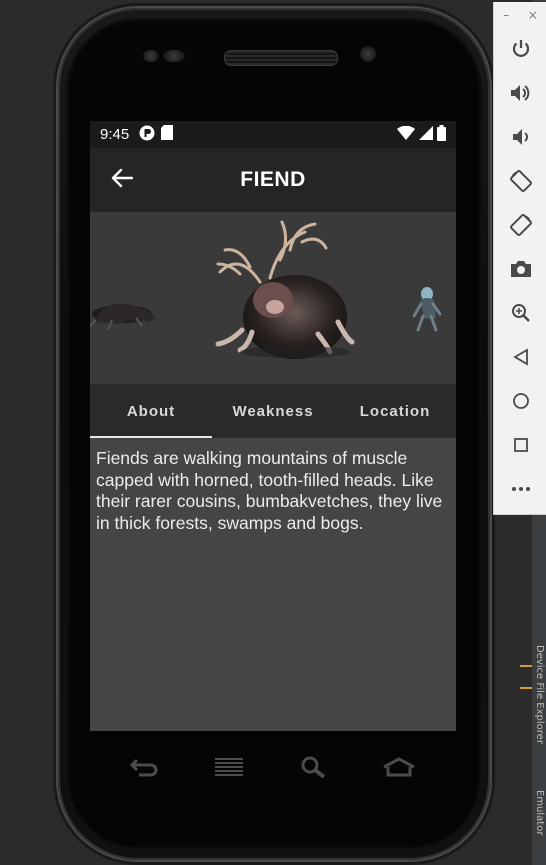 The width and height of the screenshot is (546, 865). Describe the element at coordinates (123, 317) in the screenshot. I see `left-monster-thumbnail` at that location.